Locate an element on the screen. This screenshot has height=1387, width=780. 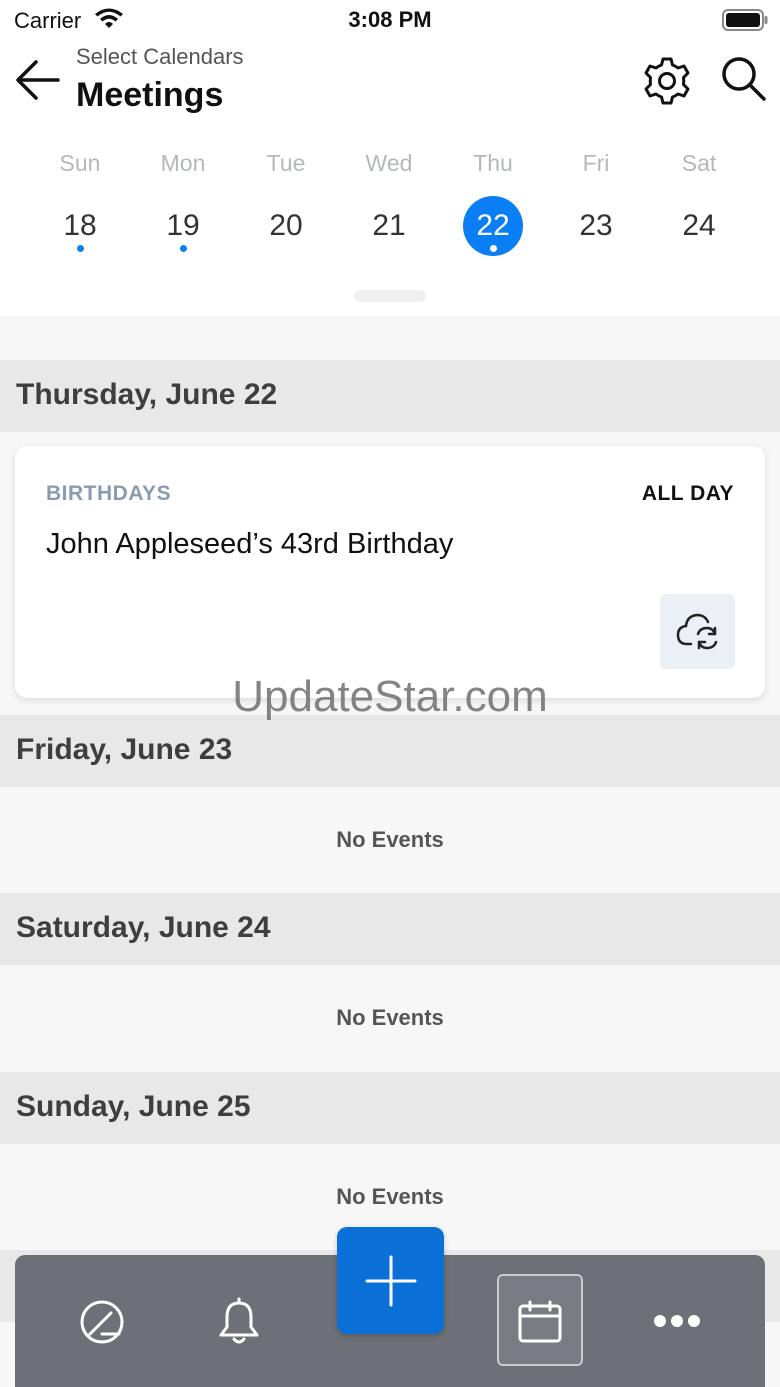
add-icon is located at coordinates (391, 1281).